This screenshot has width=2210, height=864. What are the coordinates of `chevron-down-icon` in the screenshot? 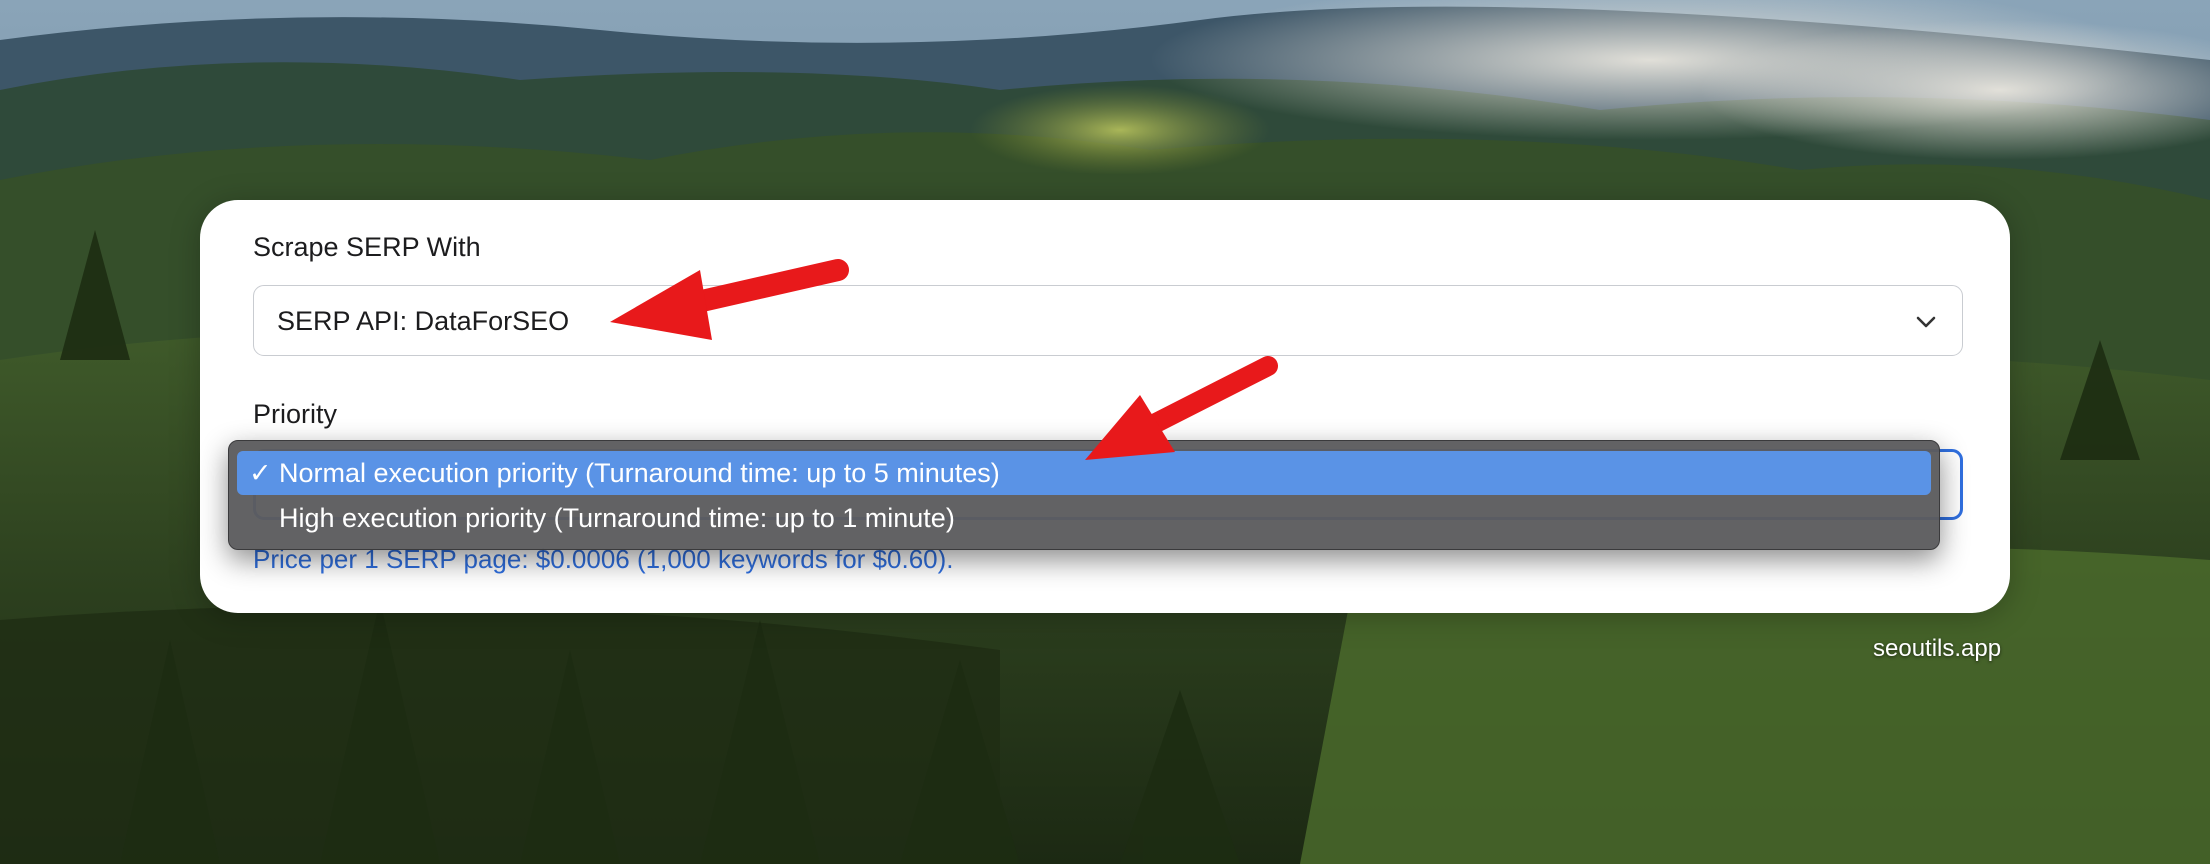 It's located at (1926, 322).